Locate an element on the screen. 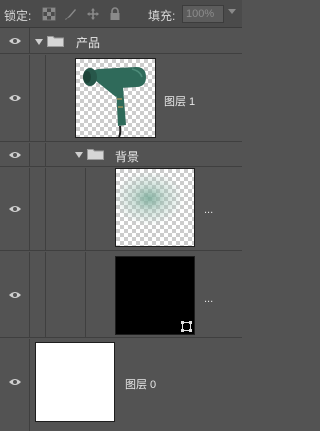  layer-group-background: 背景 is located at coordinates (121, 155).